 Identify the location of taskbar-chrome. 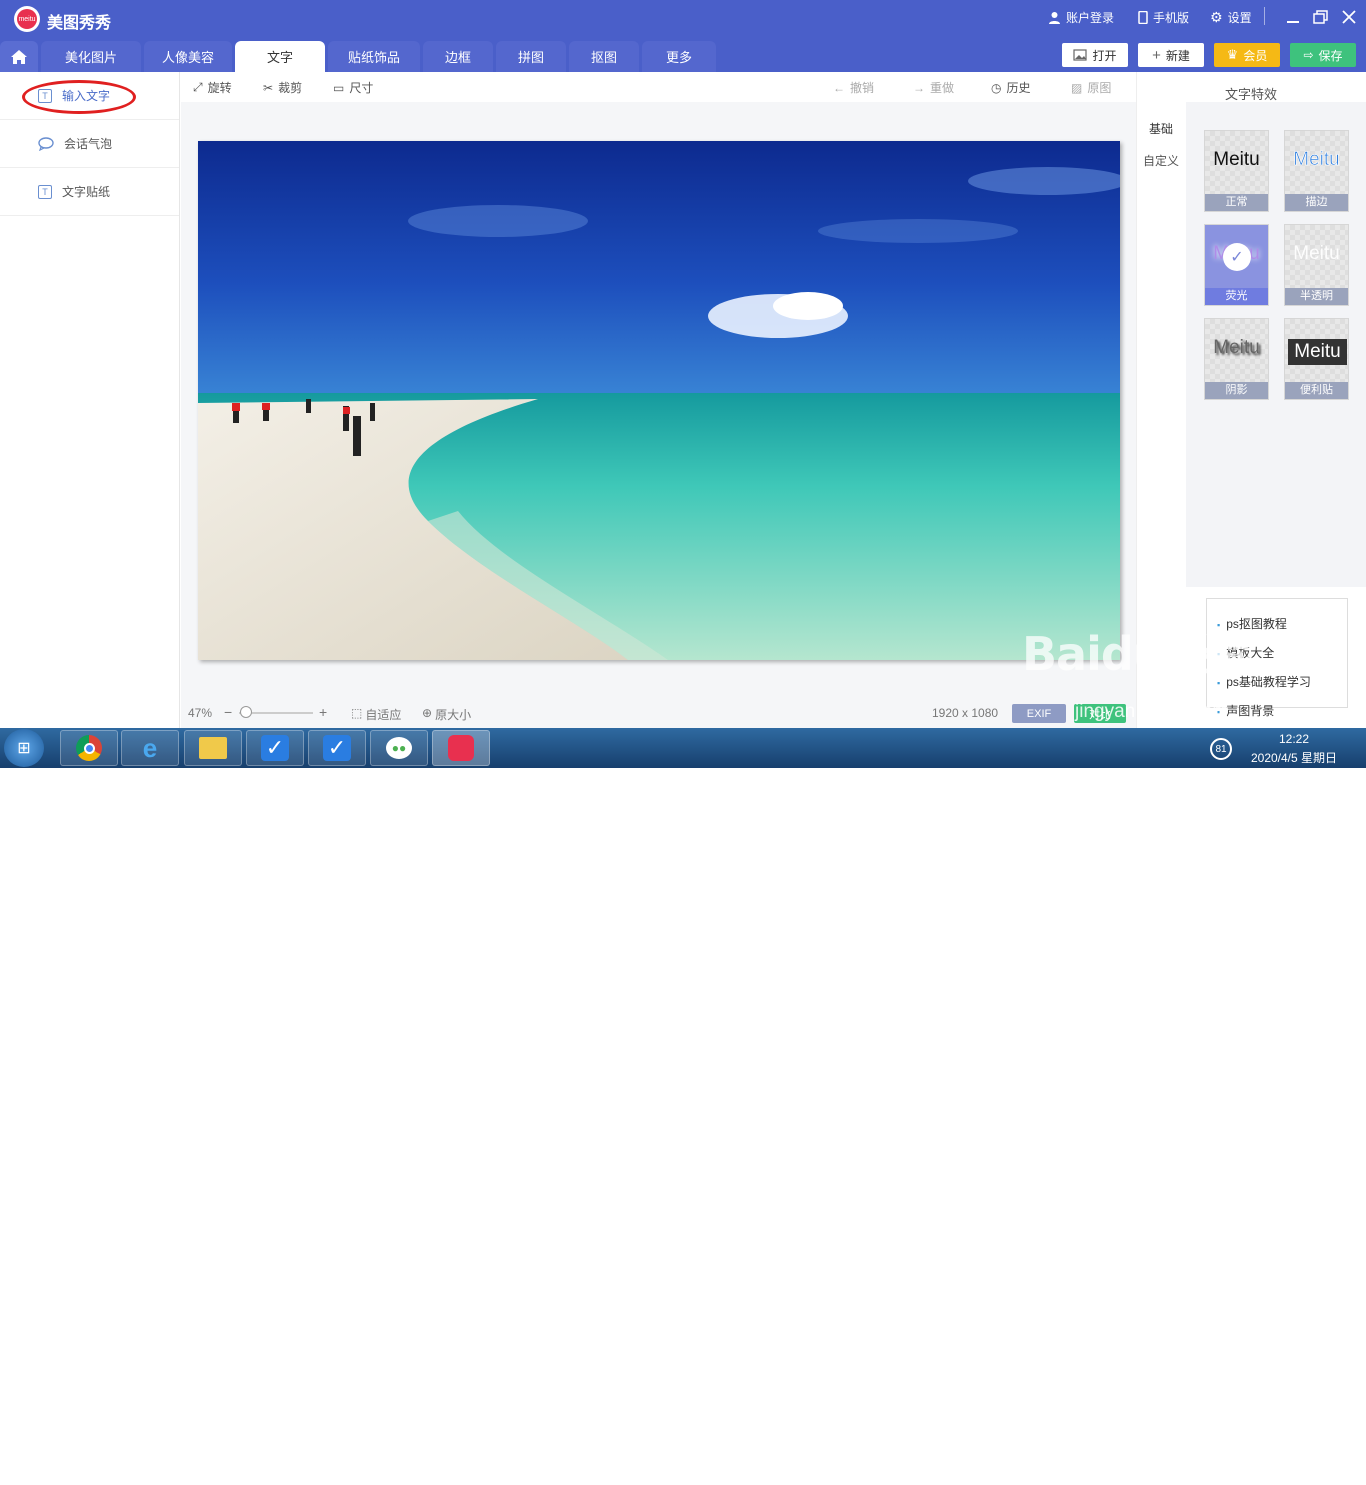
(89, 748).